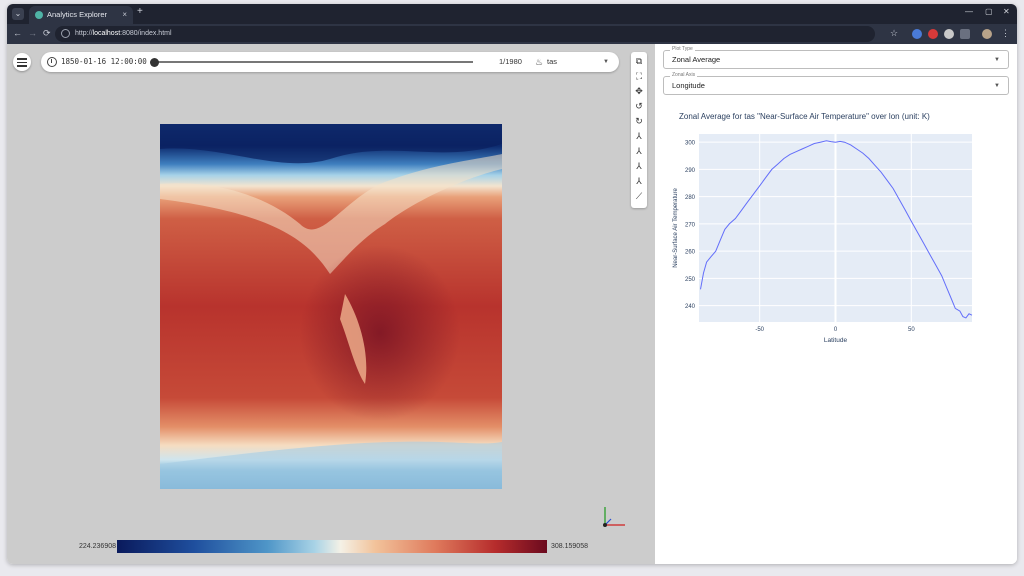 This screenshot has width=1024, height=576. I want to click on site-info-icon, so click(65, 33).